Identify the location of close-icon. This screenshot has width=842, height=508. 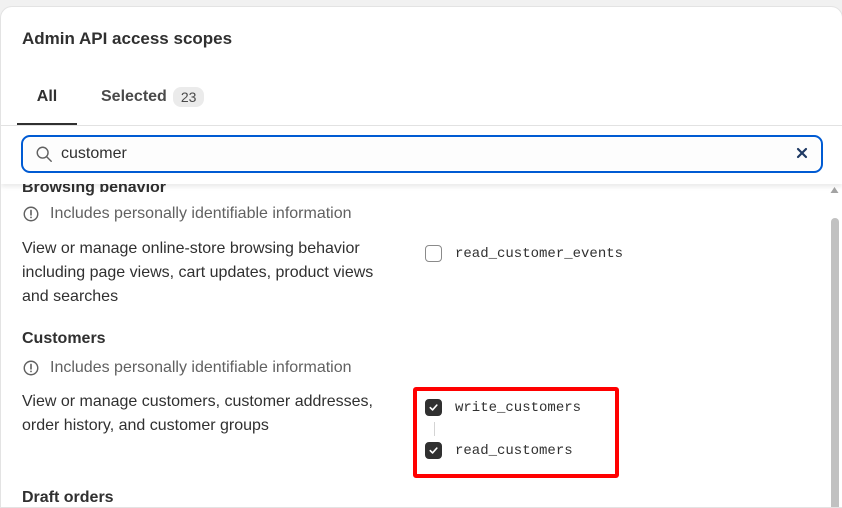
(802, 153).